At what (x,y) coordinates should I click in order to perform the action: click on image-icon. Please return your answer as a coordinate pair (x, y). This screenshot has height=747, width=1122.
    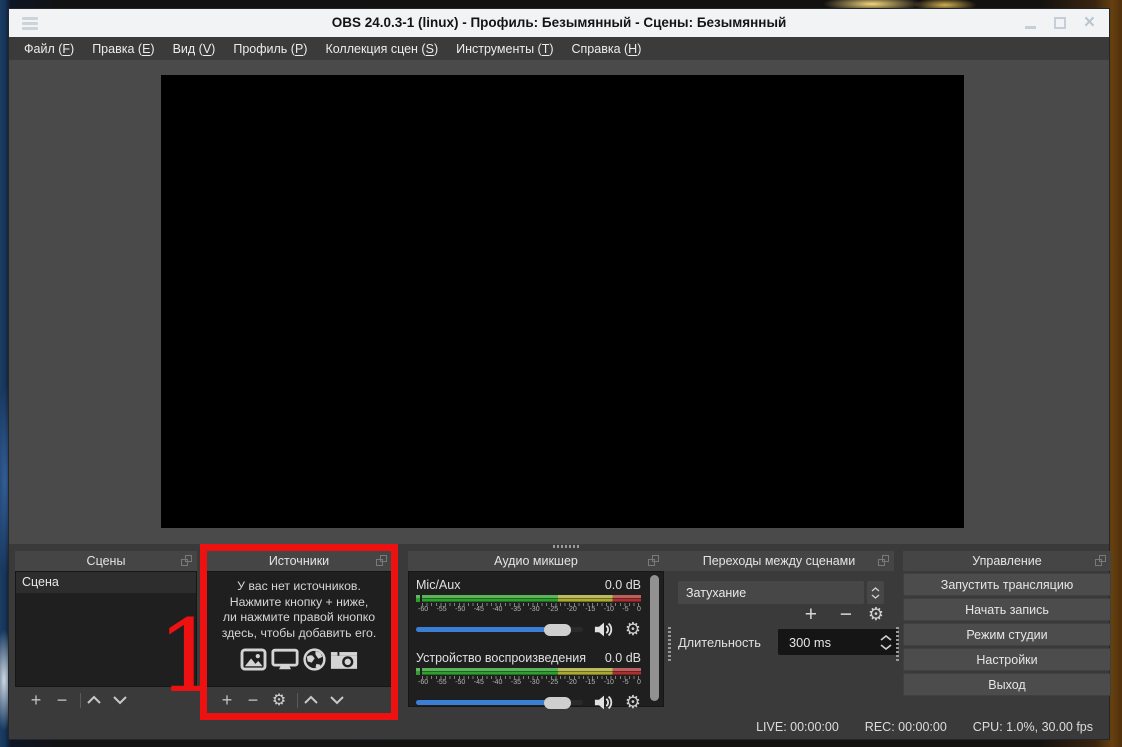
    Looking at the image, I should click on (253, 659).